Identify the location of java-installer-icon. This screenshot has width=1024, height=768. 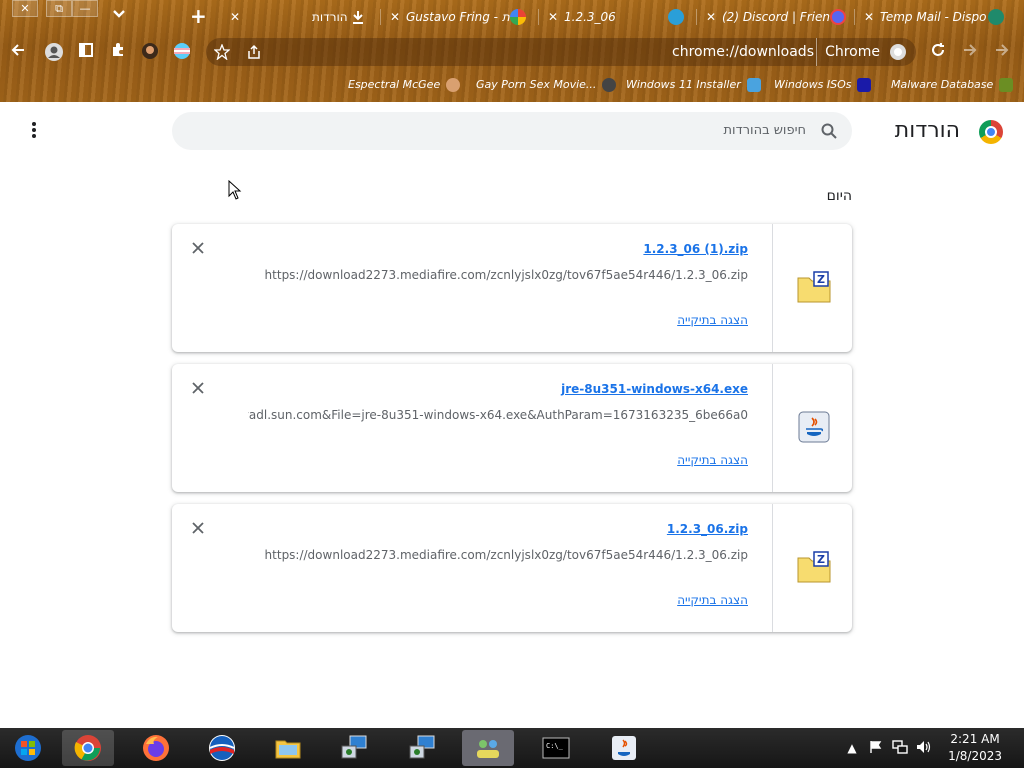
(814, 427).